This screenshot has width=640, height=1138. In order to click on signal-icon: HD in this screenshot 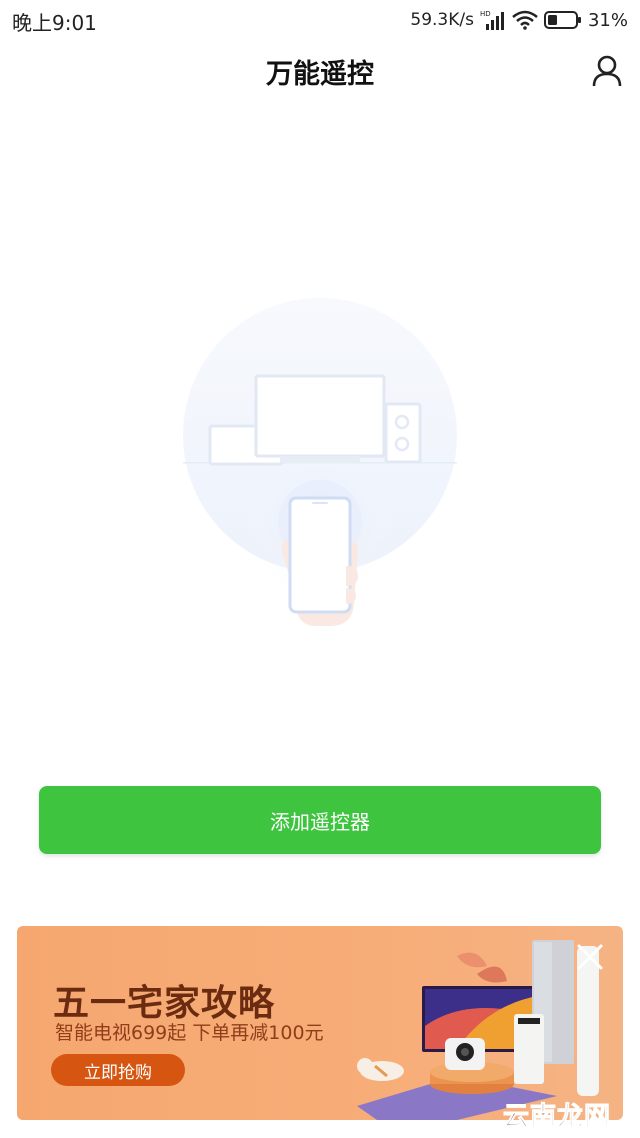, I will do `click(492, 20)`.